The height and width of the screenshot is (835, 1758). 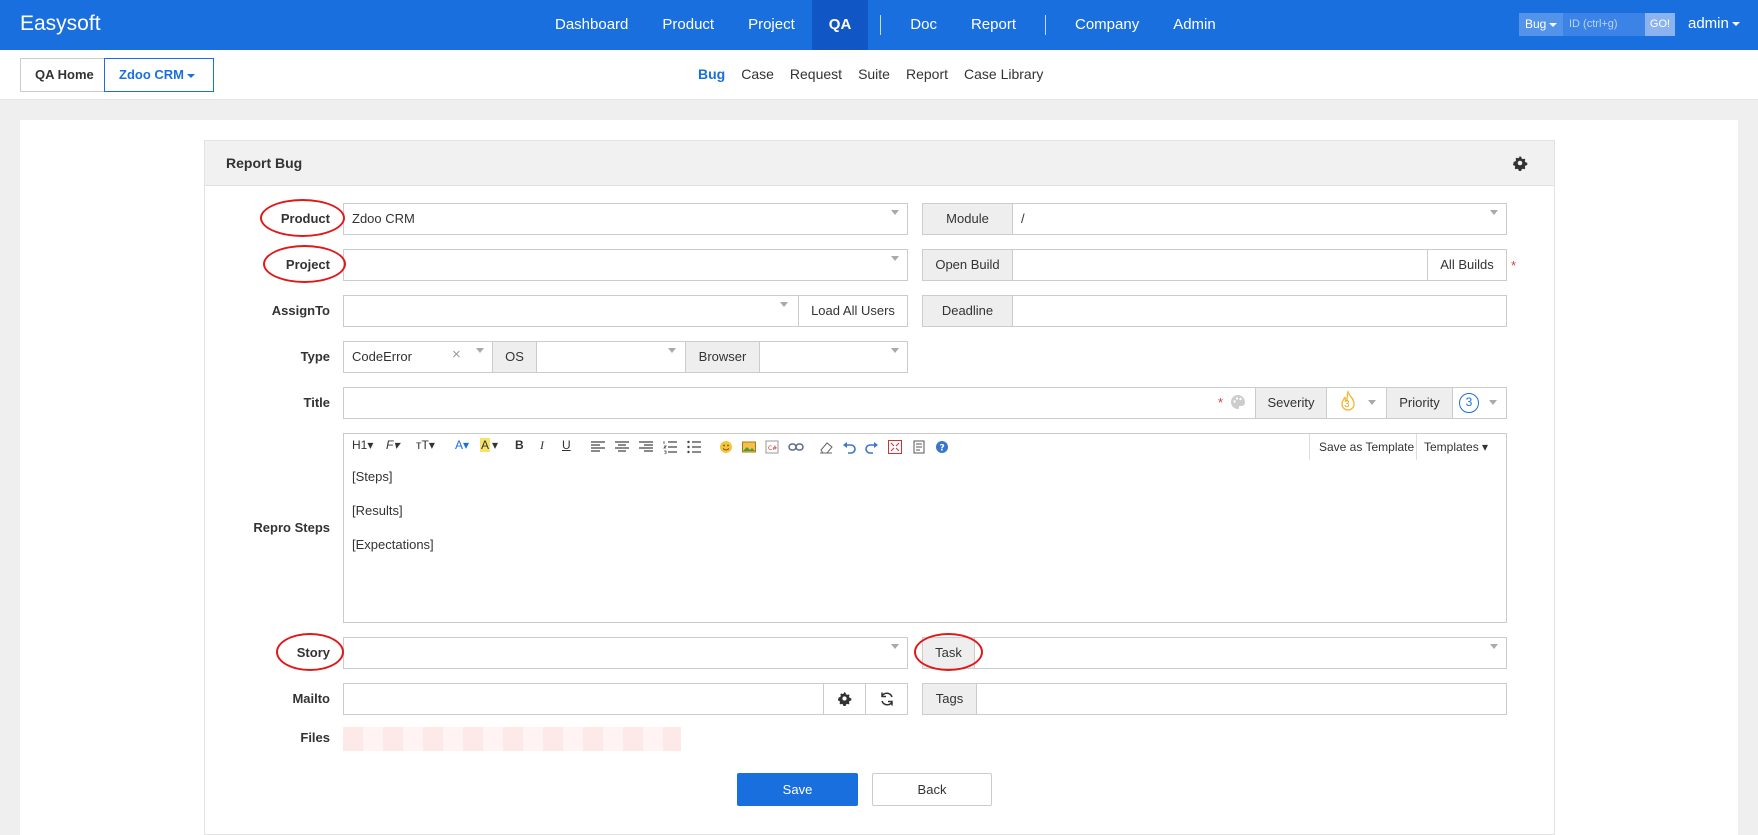 What do you see at coordinates (1107, 25) in the screenshot?
I see `nav-company: Company` at bounding box center [1107, 25].